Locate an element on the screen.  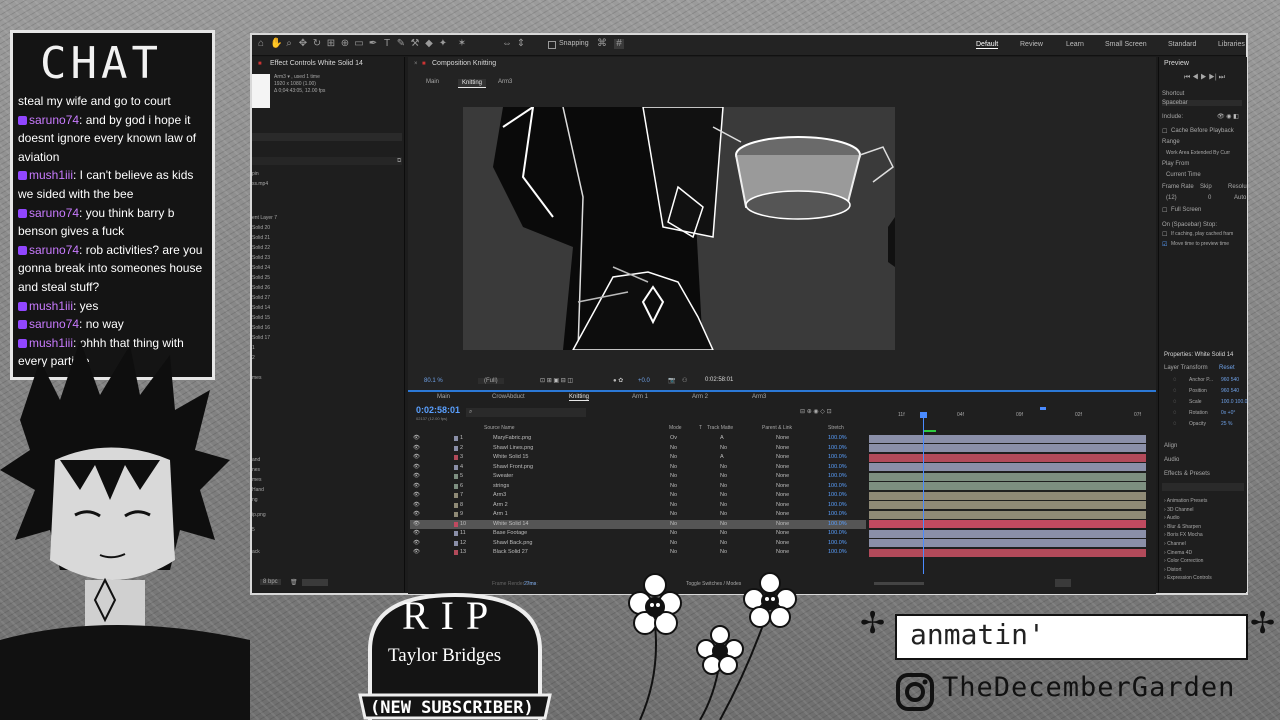
workspace-learn: Learn is located at coordinates (1075, 44).